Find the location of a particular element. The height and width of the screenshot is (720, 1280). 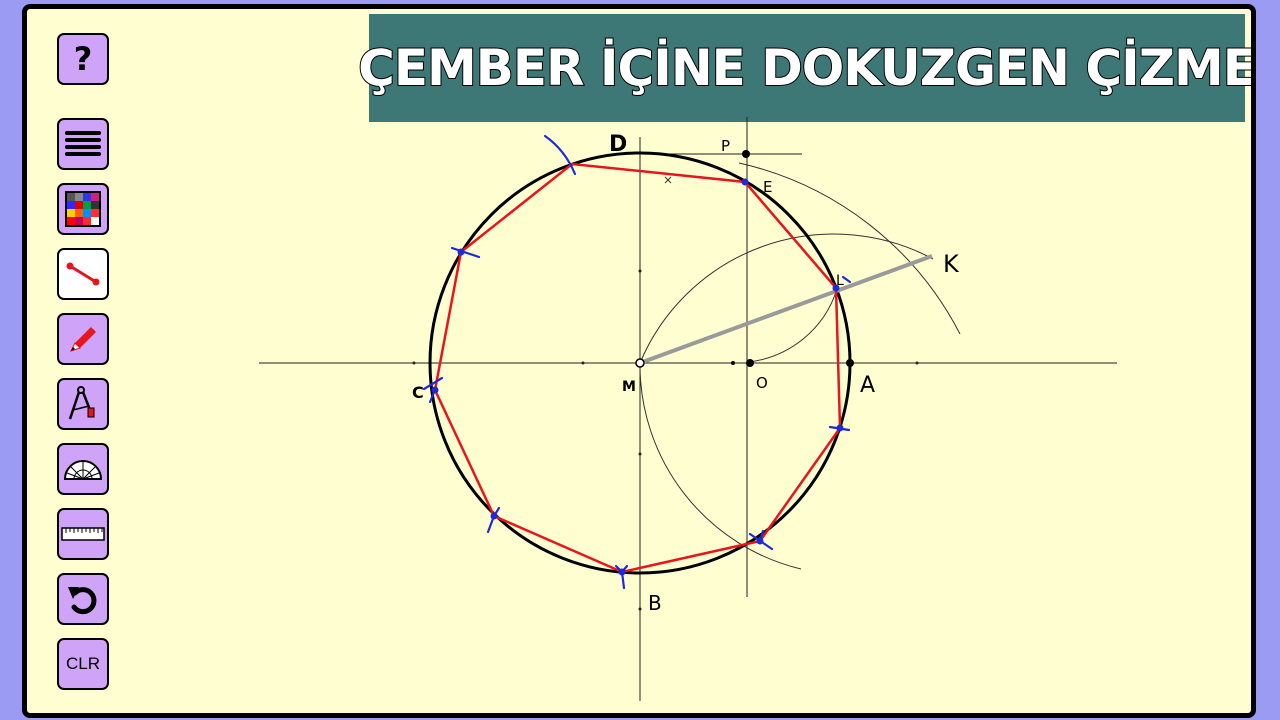

arc-centered-O is located at coordinates (786, 298).